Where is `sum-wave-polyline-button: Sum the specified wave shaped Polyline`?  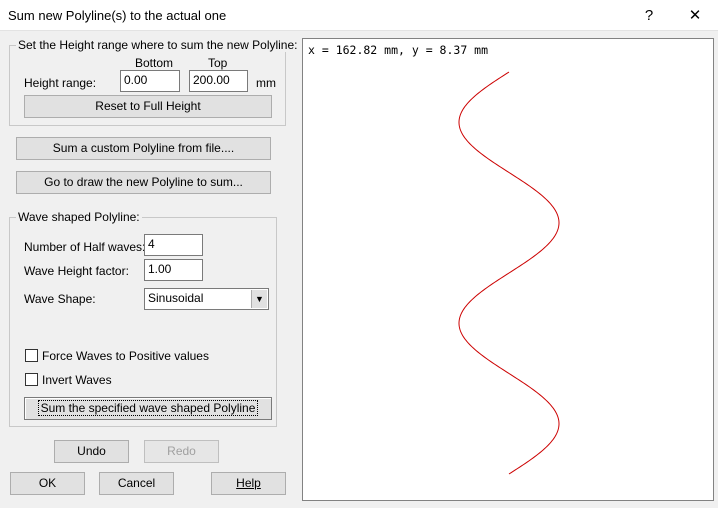 sum-wave-polyline-button: Sum the specified wave shaped Polyline is located at coordinates (148, 408).